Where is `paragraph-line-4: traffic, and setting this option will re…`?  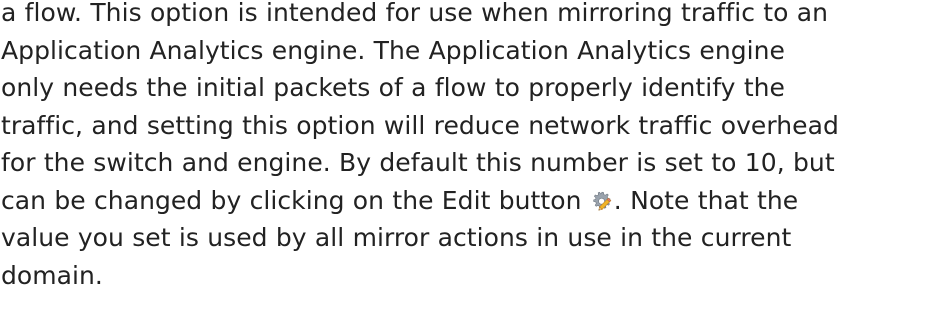 paragraph-line-4: traffic, and setting this option will re… is located at coordinates (420, 125).